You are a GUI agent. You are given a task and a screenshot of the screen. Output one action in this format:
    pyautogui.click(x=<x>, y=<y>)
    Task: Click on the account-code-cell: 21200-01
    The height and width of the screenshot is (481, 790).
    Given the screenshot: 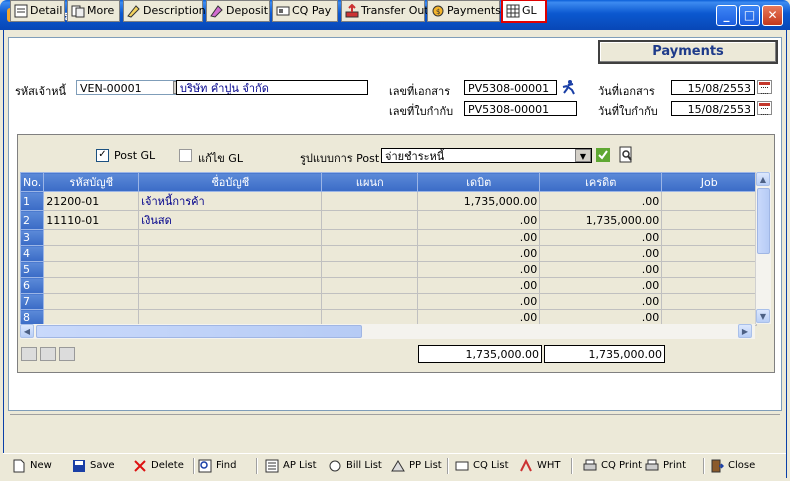 What is the action you would take?
    pyautogui.click(x=91, y=201)
    